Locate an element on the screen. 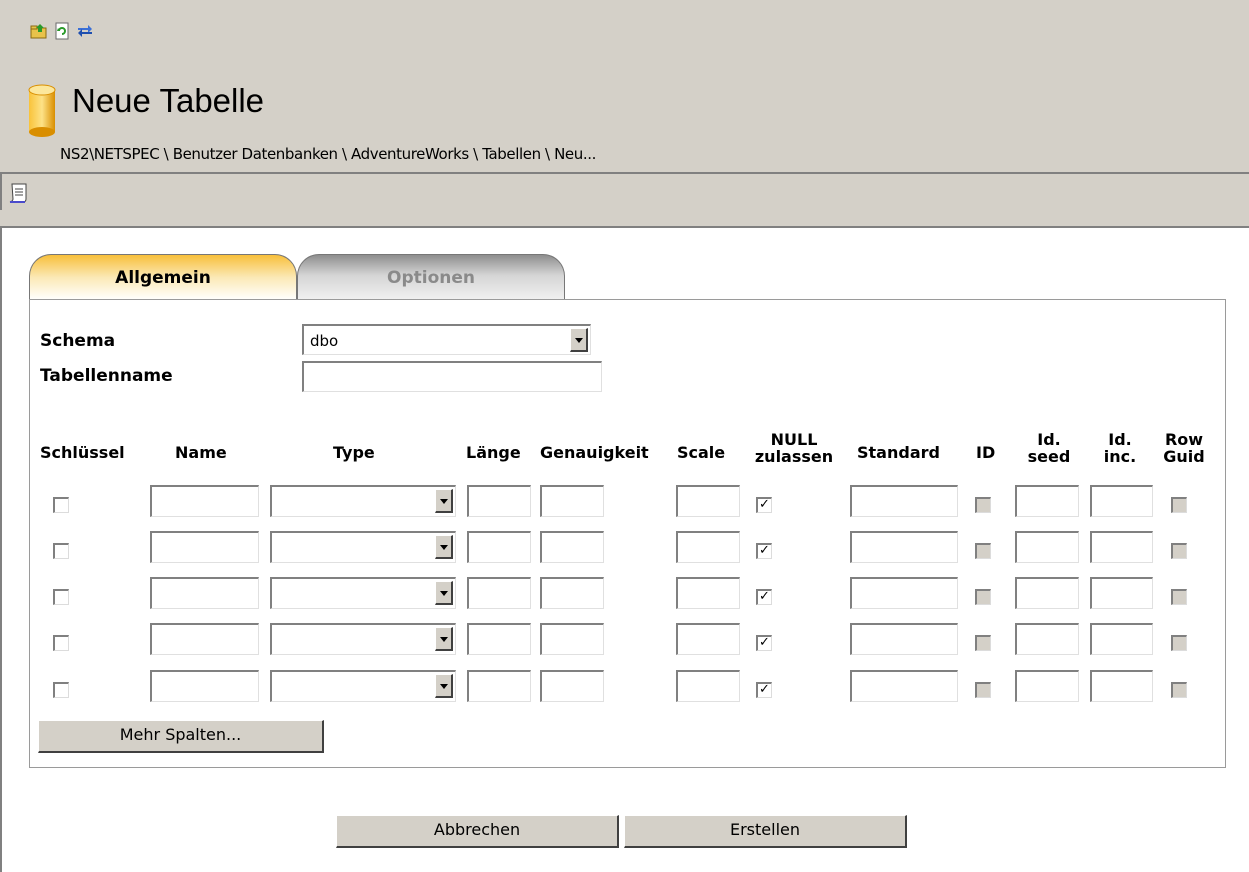 Image resolution: width=1249 pixels, height=872 pixels. col-header-scale: Scale is located at coordinates (701, 452).